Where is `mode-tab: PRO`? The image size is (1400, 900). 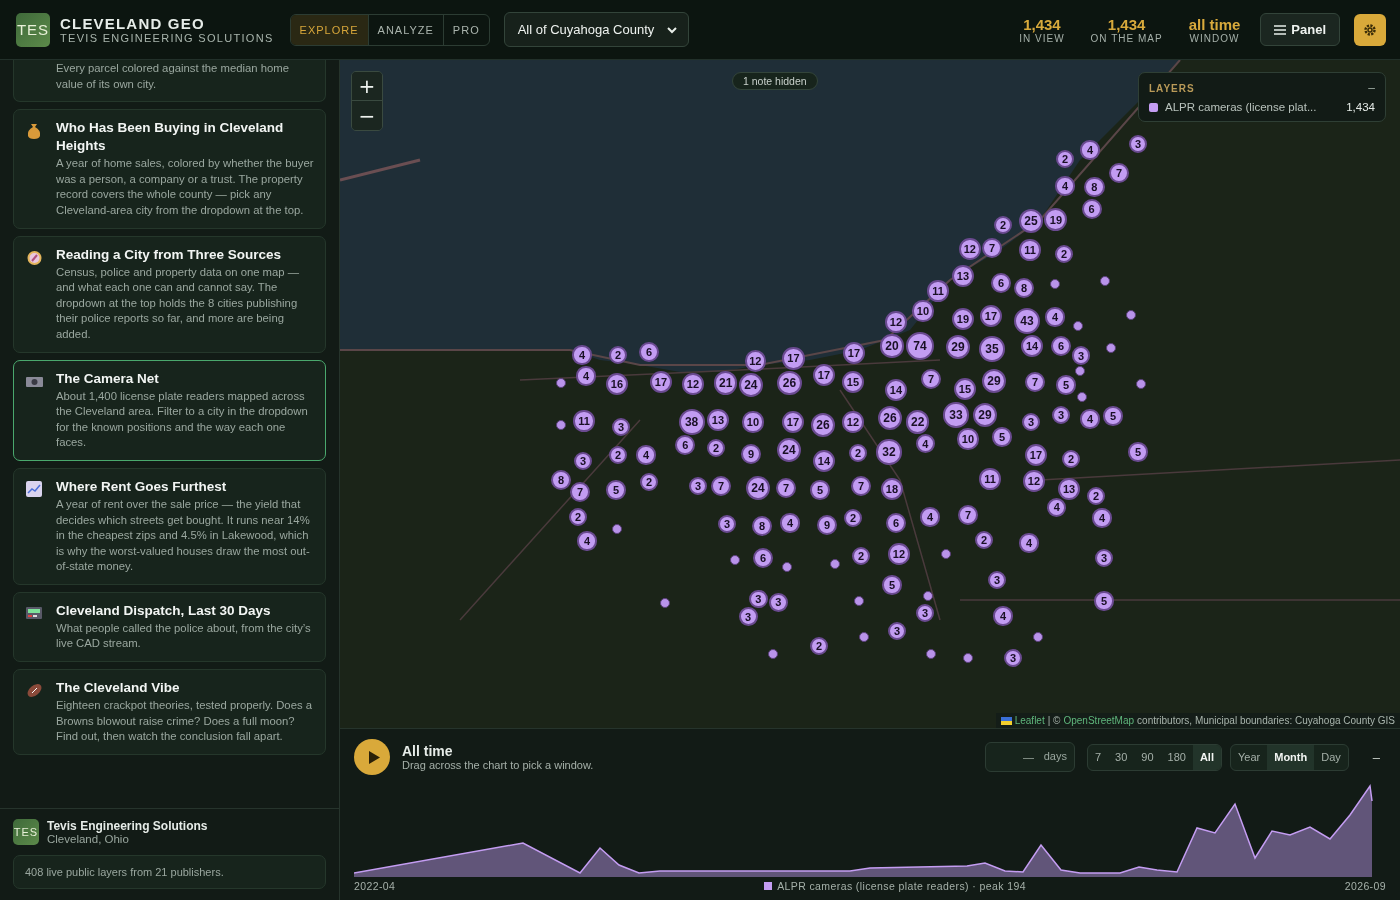 mode-tab: PRO is located at coordinates (466, 29).